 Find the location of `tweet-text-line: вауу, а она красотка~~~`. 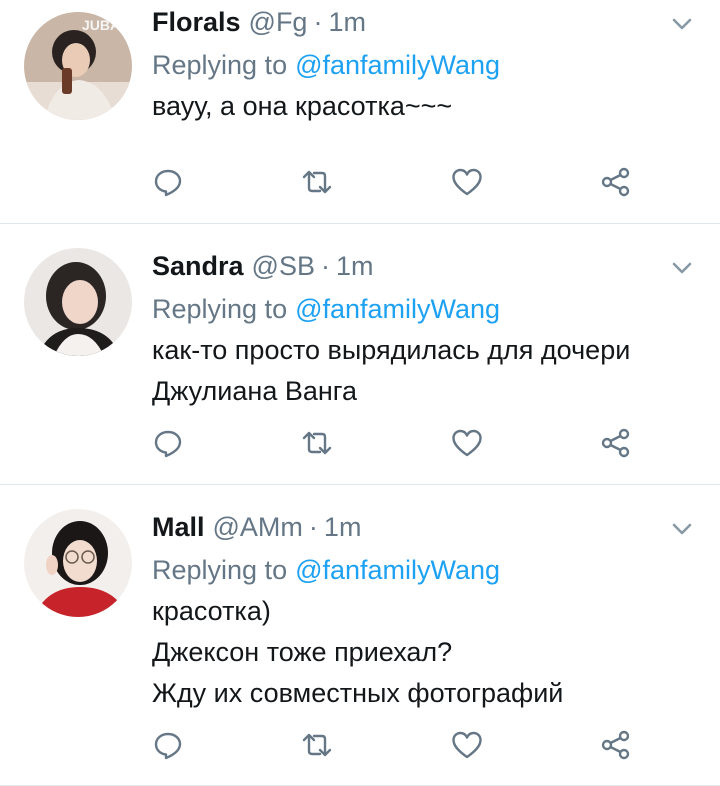

tweet-text-line: вауу, а она красотка~~~ is located at coordinates (302, 106).